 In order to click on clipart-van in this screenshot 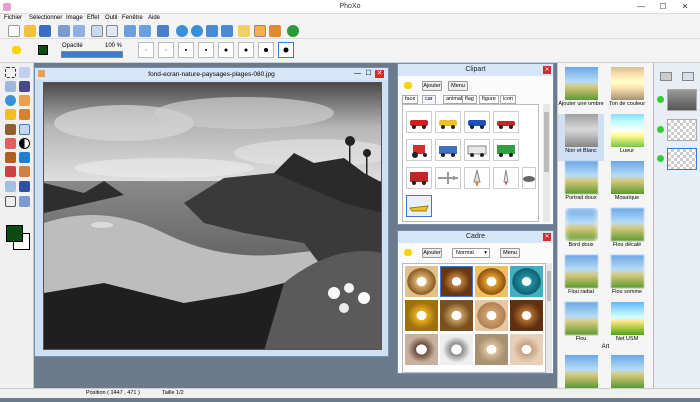, I will do `click(477, 150)`.